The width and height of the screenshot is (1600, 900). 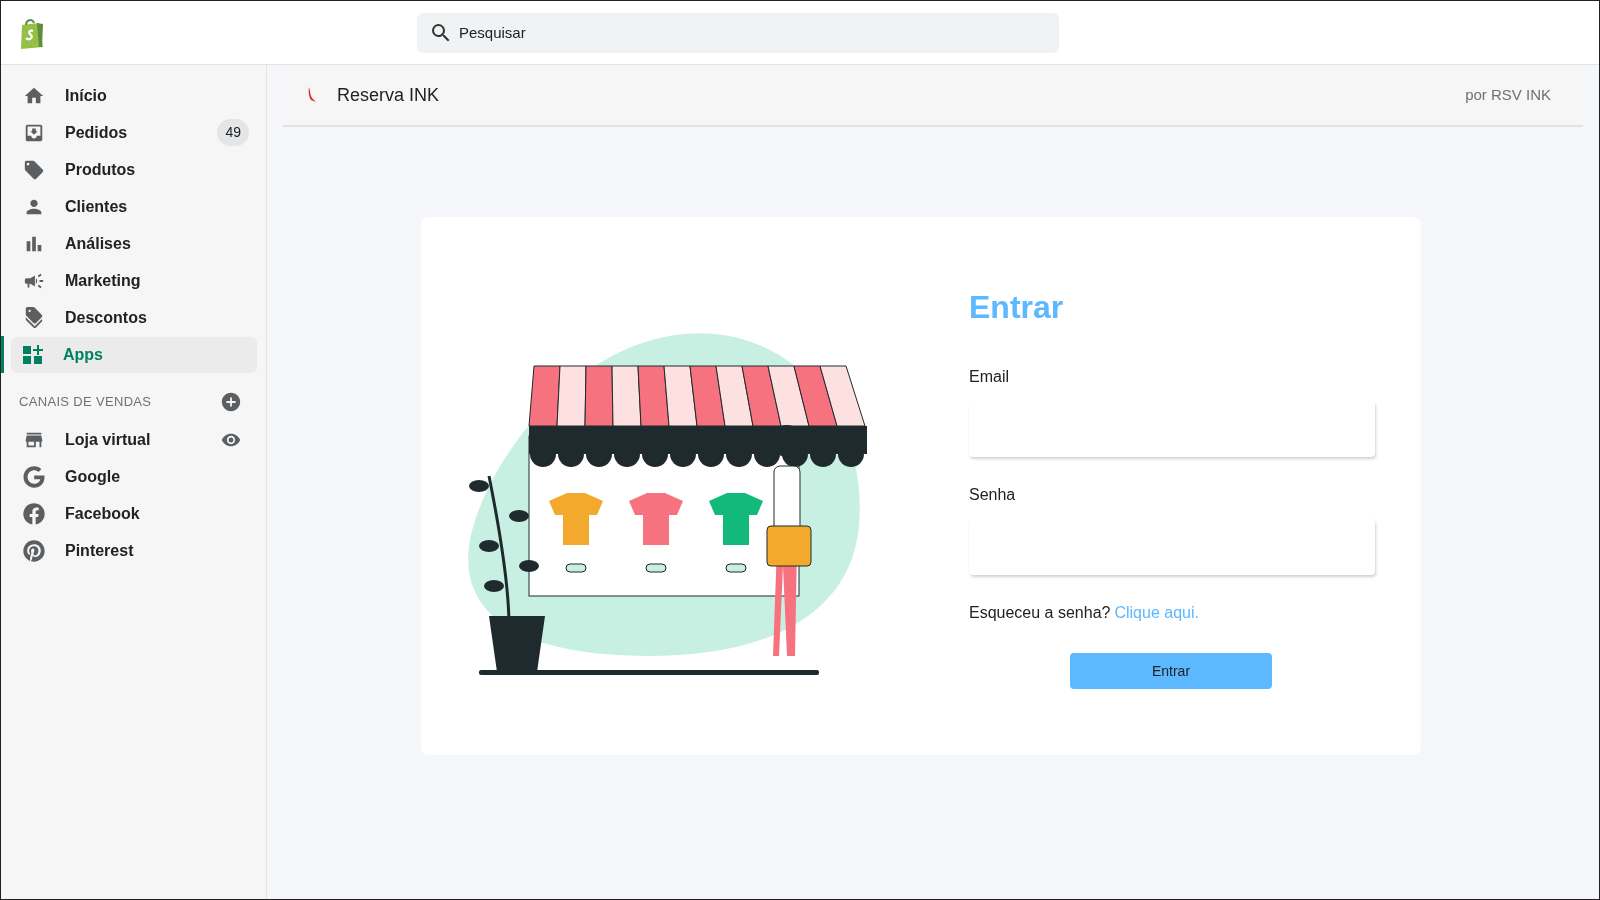 I want to click on active-indicator, so click(x=2, y=354).